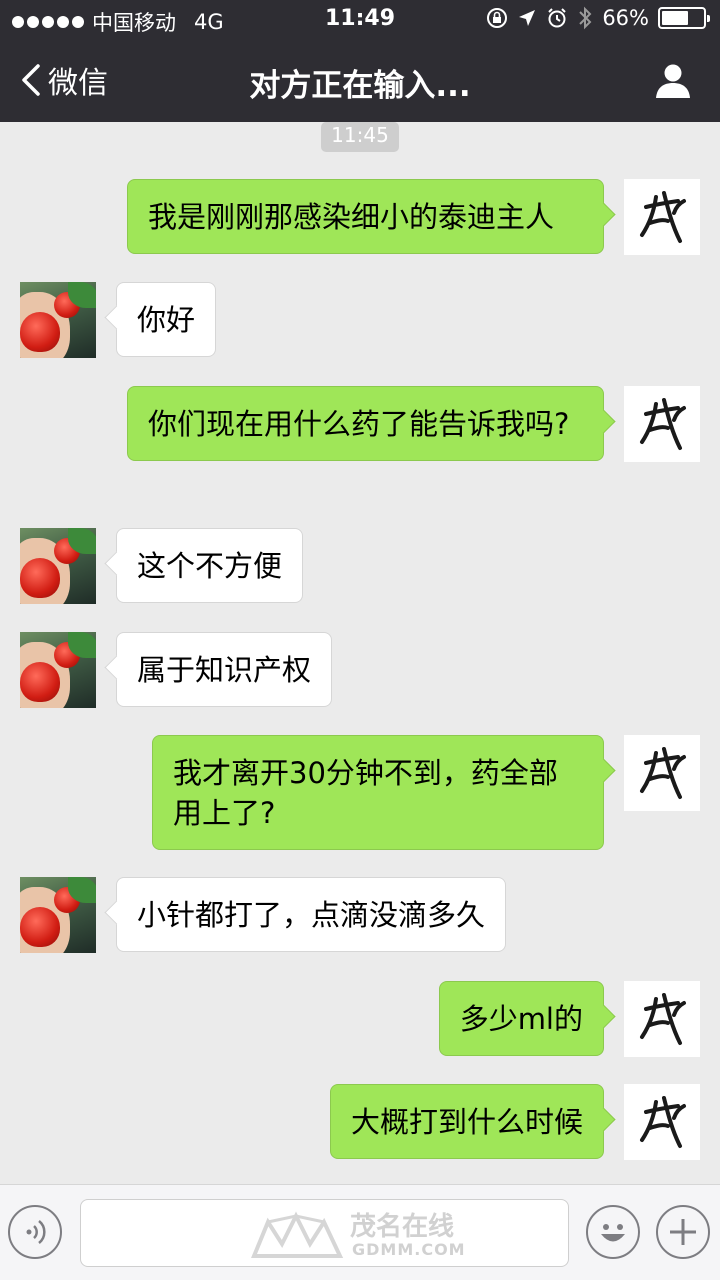  I want to click on battery-percent: 66%, so click(625, 18).